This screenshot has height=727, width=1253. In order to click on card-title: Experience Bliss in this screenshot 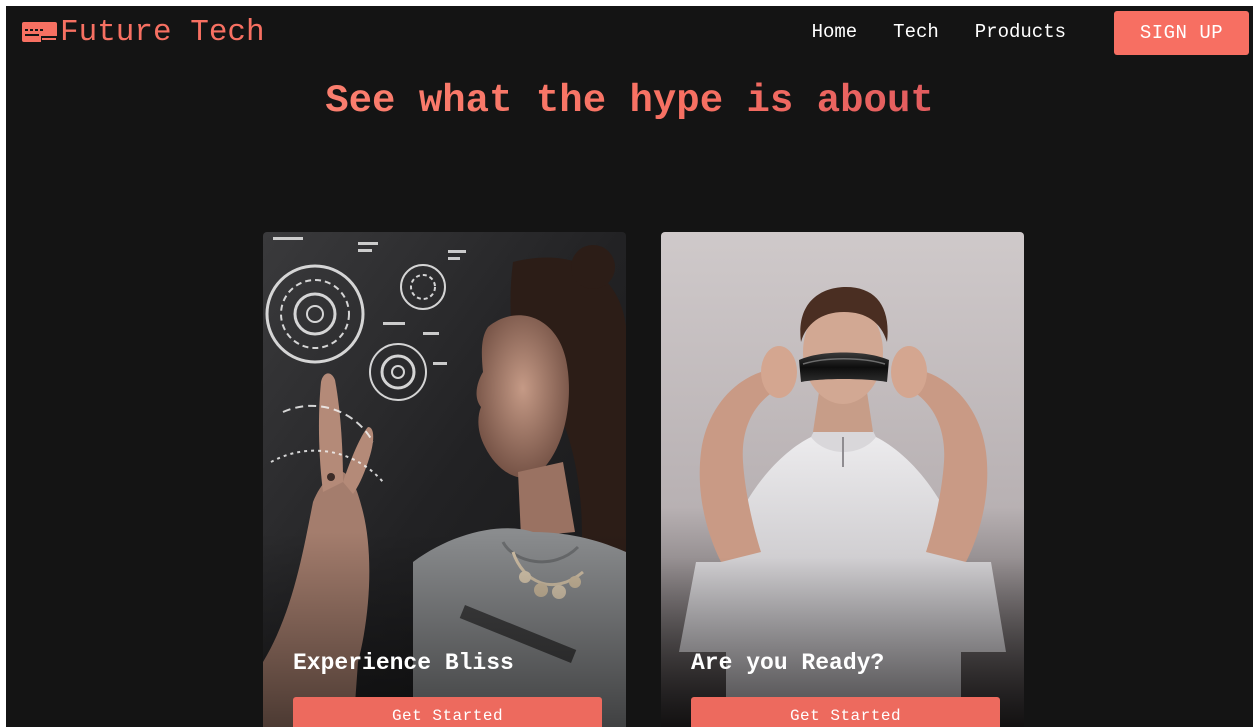, I will do `click(403, 663)`.